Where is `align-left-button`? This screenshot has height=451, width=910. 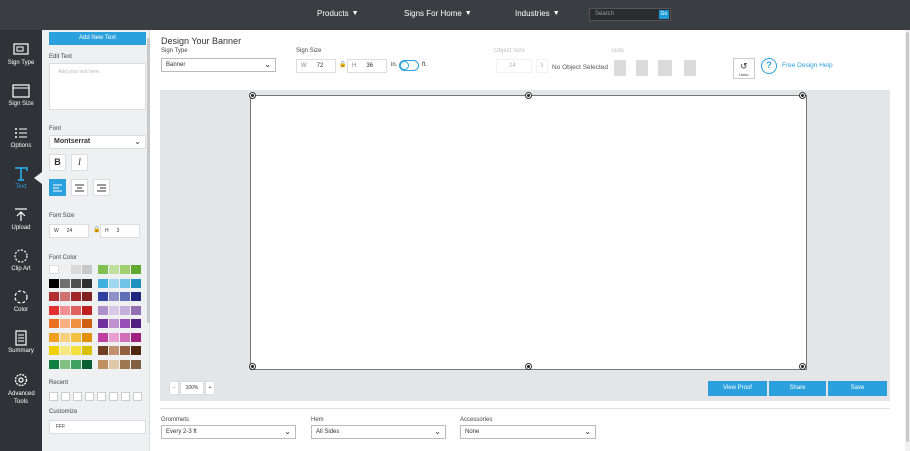
align-left-button is located at coordinates (57, 187).